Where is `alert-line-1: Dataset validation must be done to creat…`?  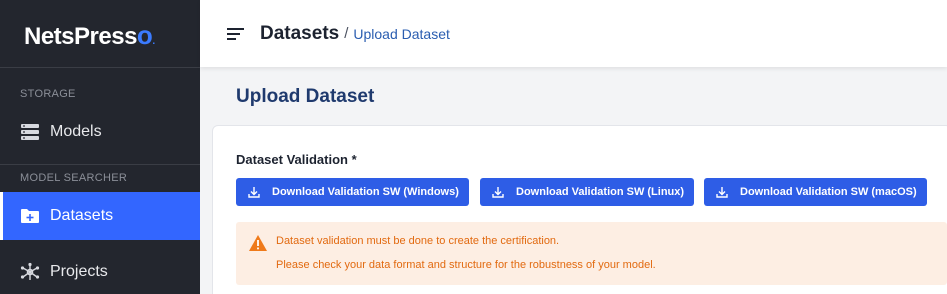 alert-line-1: Dataset validation must be done to creat… is located at coordinates (418, 241).